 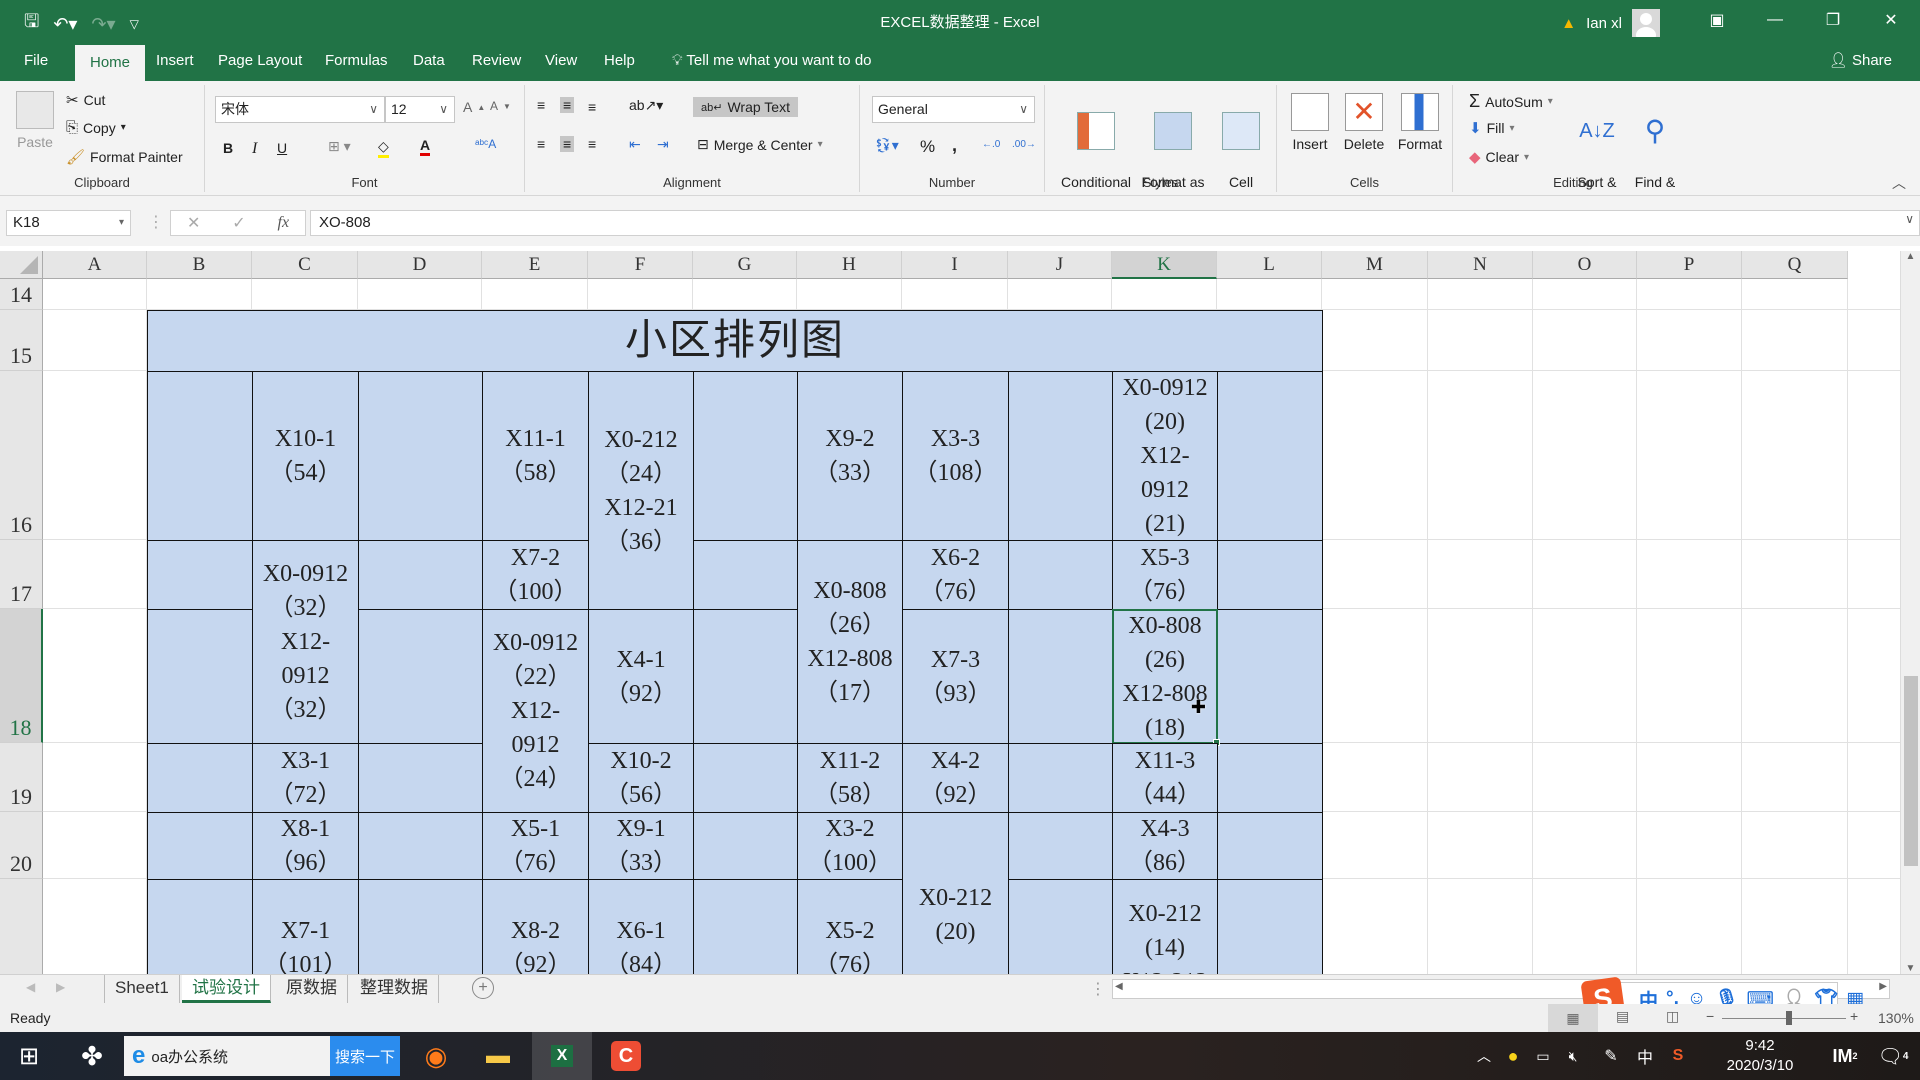 What do you see at coordinates (1910, 612) in the screenshot?
I see `vertical-scrollbar: ▲ ▼` at bounding box center [1910, 612].